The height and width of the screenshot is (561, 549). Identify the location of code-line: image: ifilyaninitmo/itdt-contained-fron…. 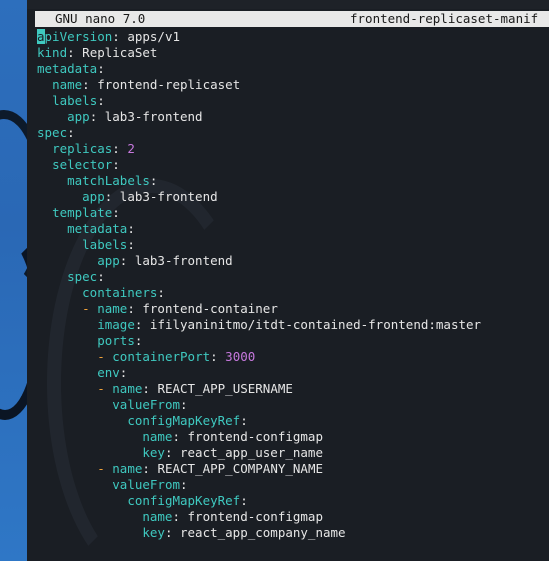
(289, 324).